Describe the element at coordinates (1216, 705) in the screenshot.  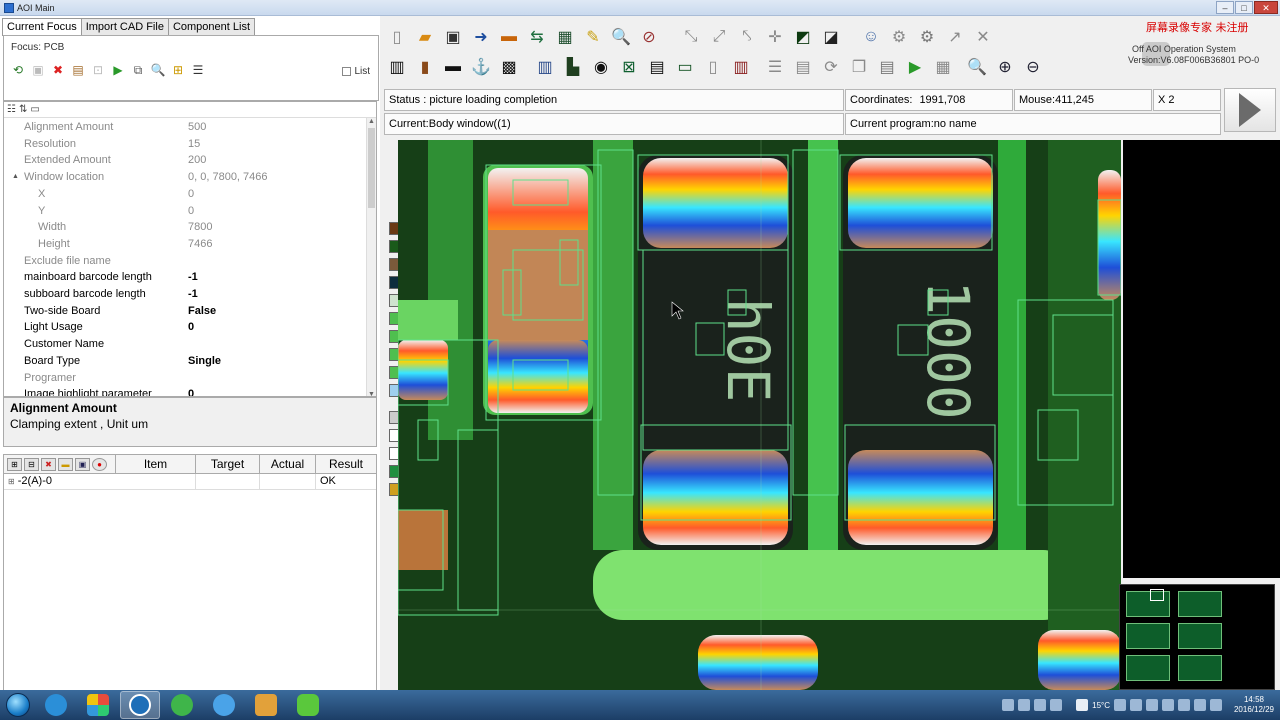
I see `volume-icon` at that location.